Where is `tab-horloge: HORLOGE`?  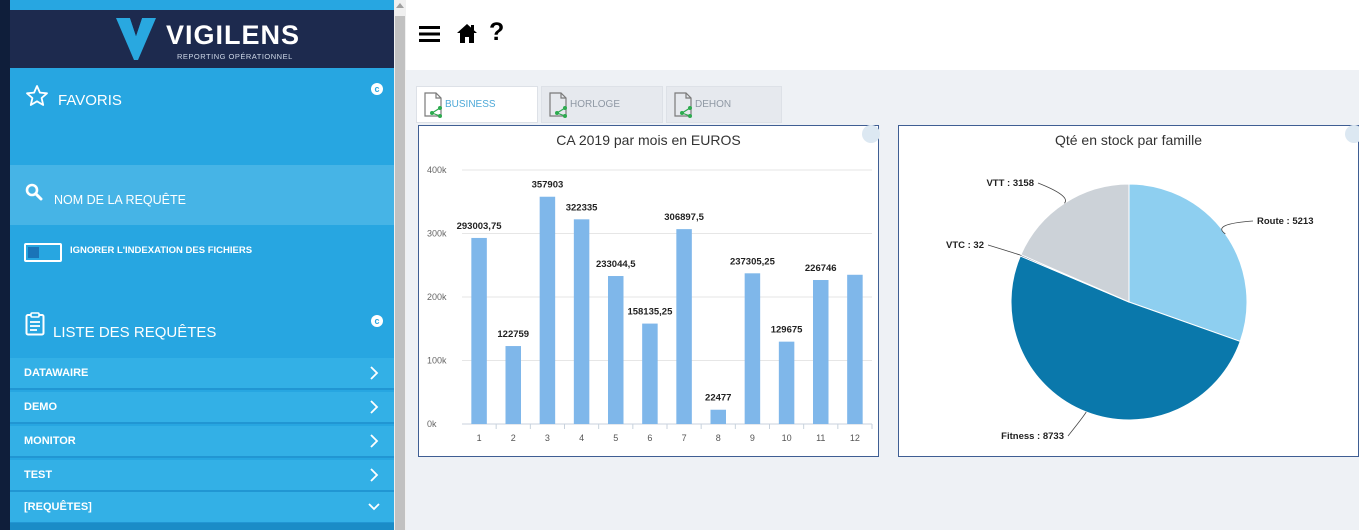
tab-horloge: HORLOGE is located at coordinates (602, 104).